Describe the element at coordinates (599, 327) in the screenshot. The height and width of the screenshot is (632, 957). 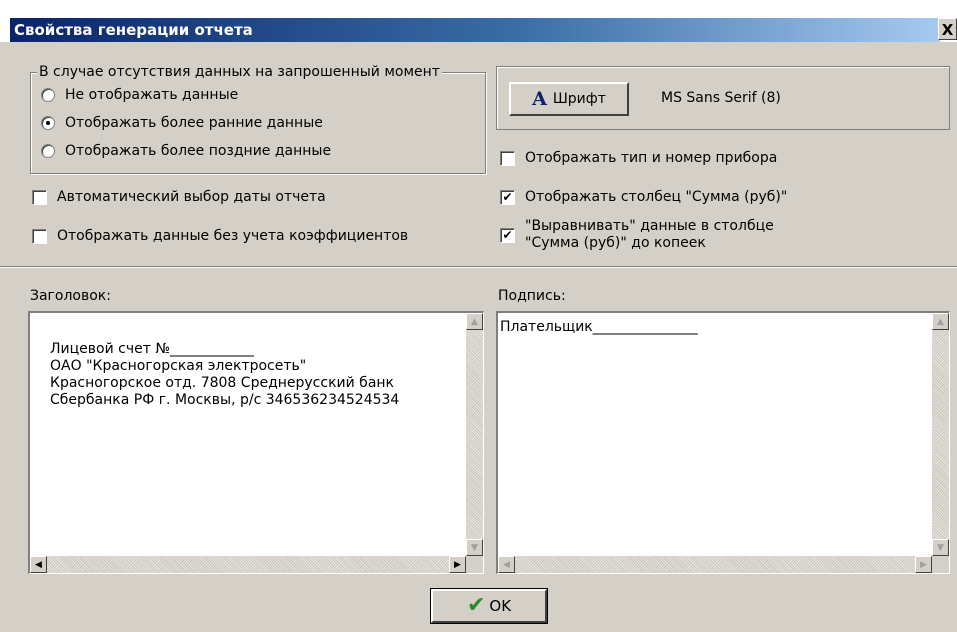
I see `signature-memo-text: Плательщик_______________` at that location.